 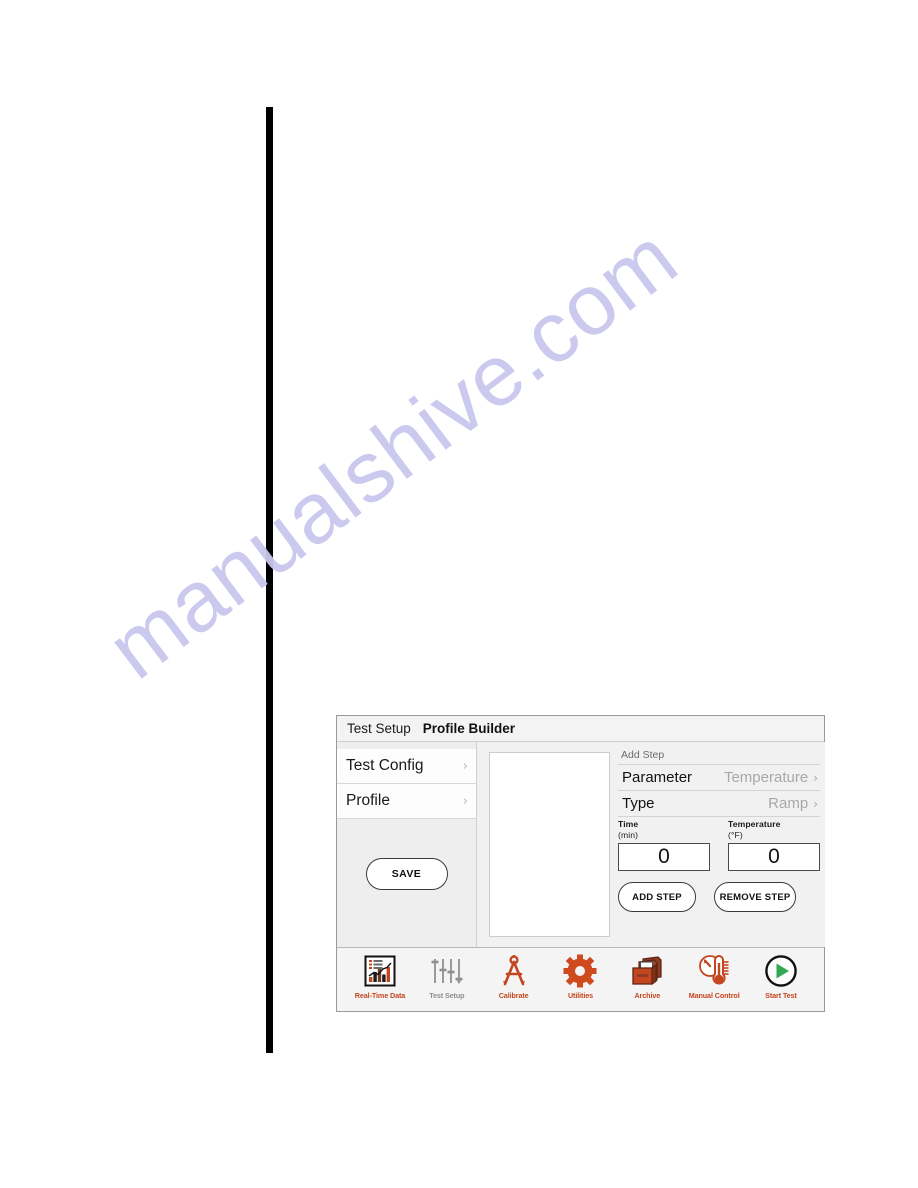 I want to click on toolbar-item-label: Utilities, so click(x=580, y=995).